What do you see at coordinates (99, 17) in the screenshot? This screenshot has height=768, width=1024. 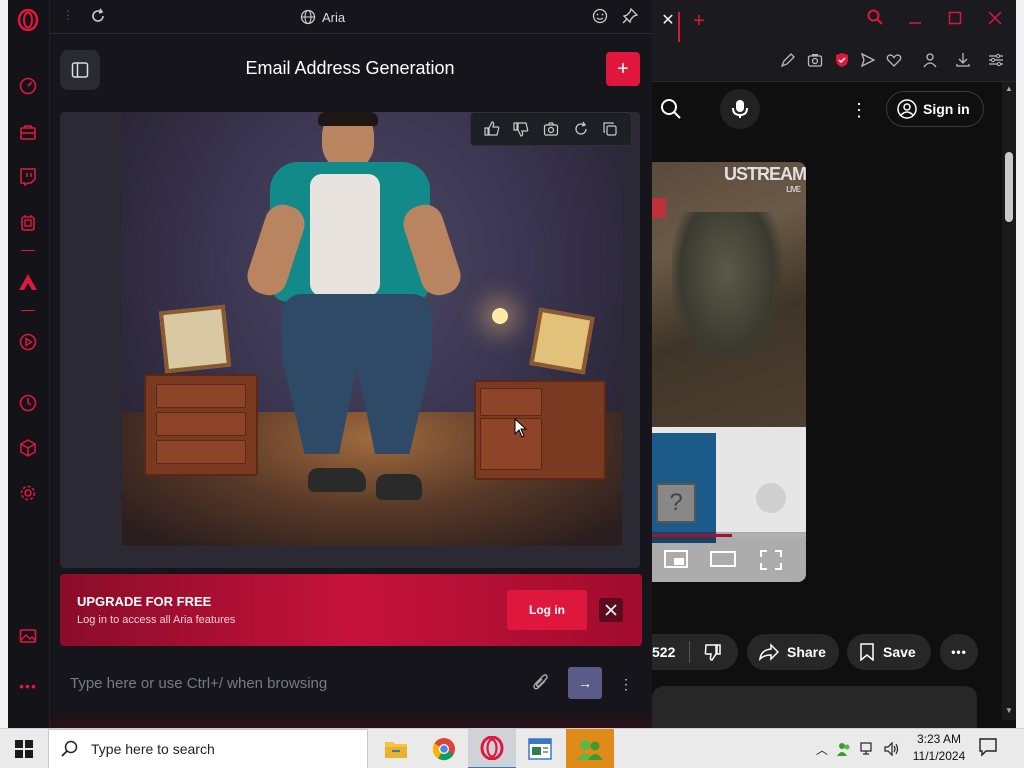 I see `reload-icon` at bounding box center [99, 17].